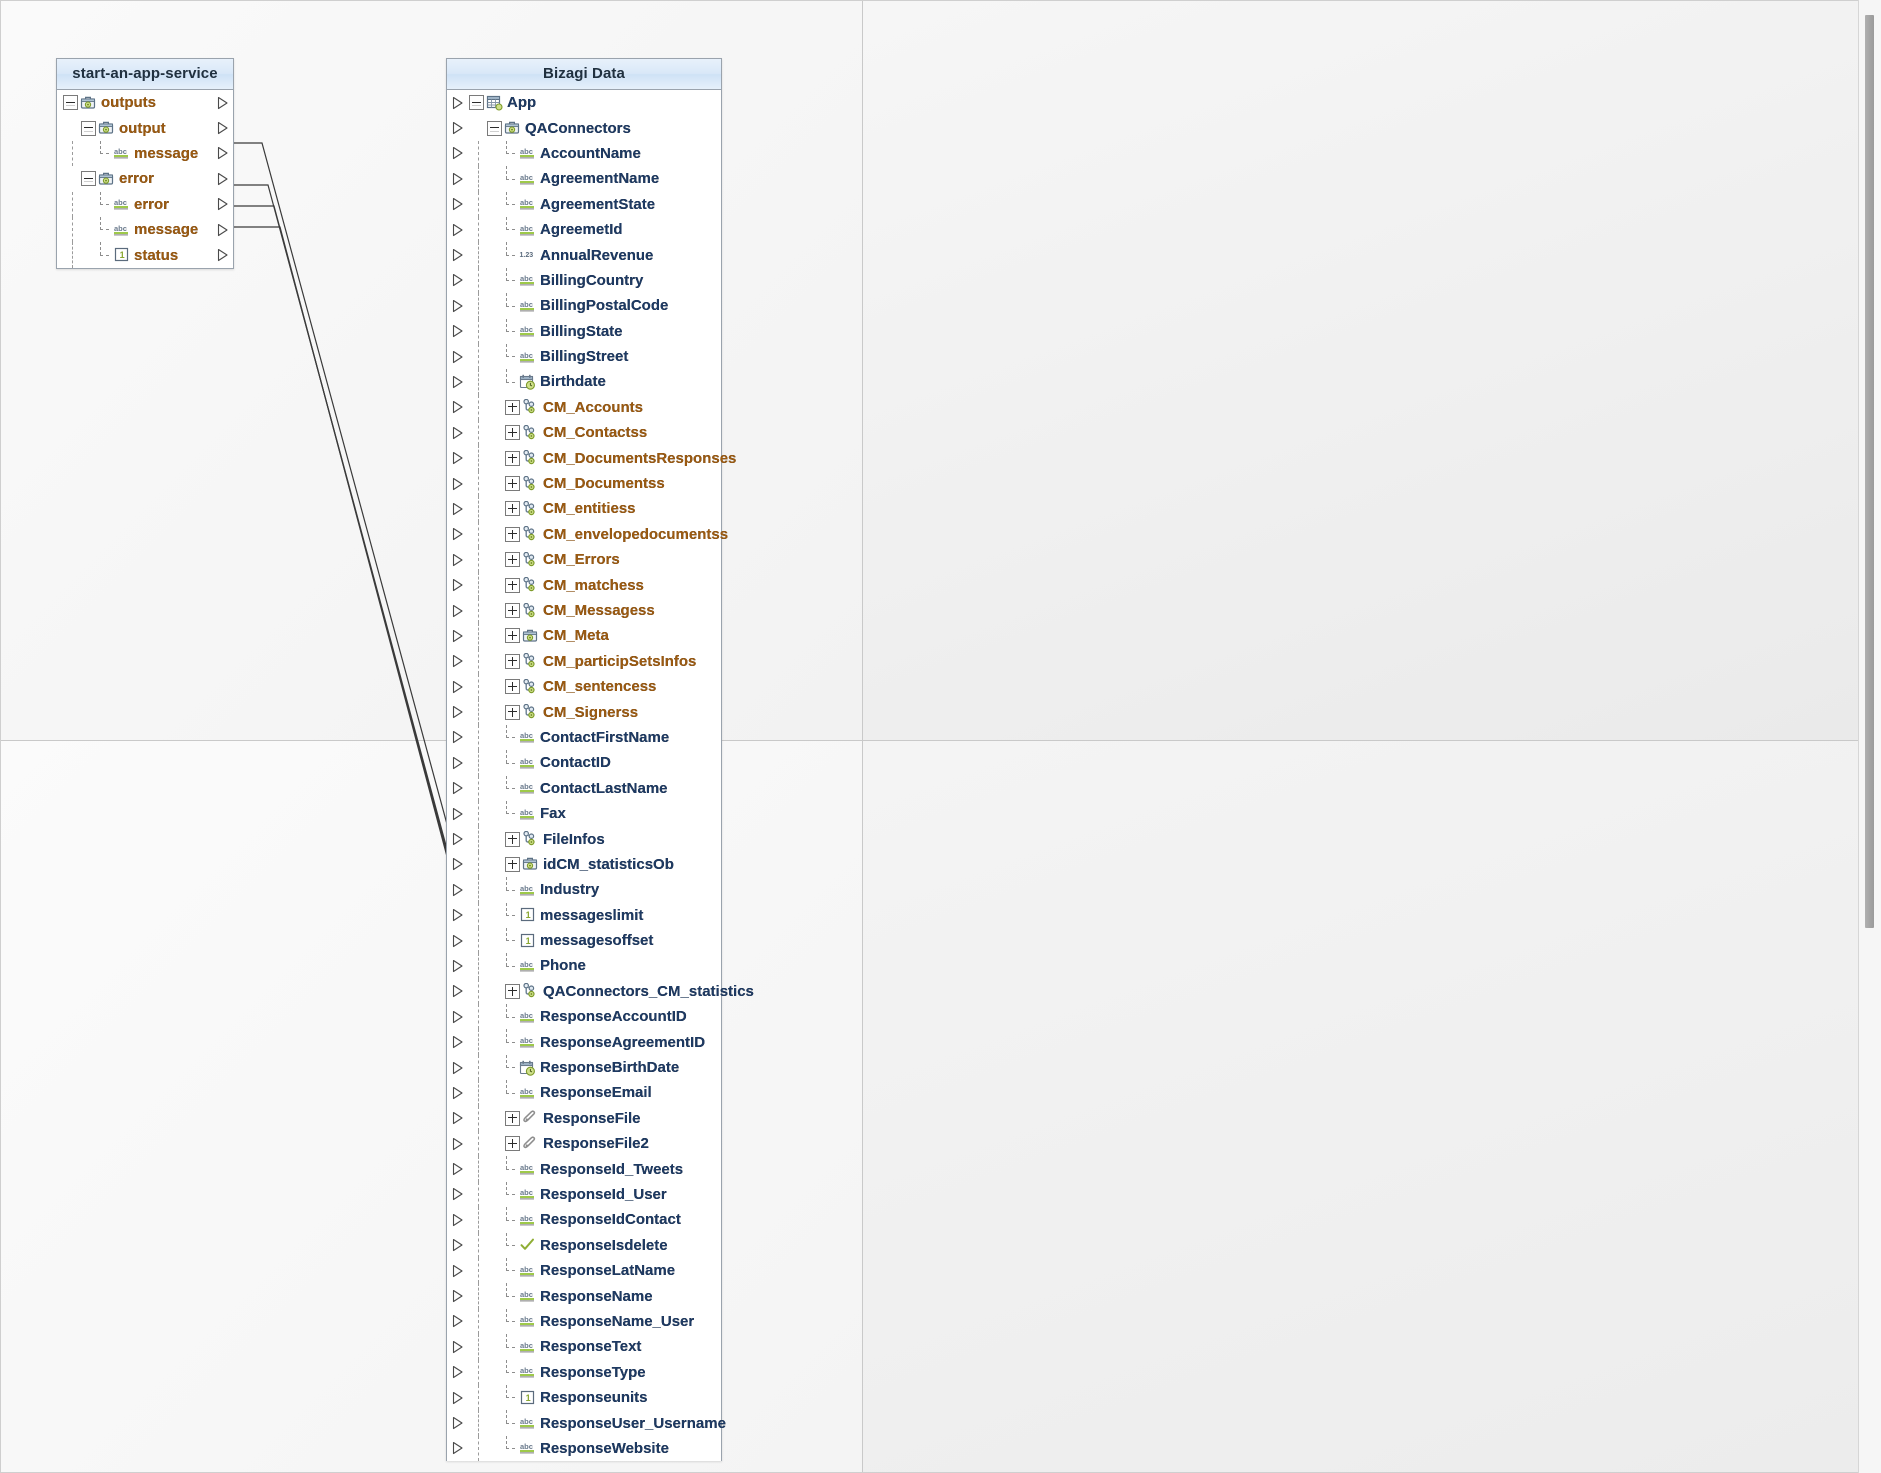 This screenshot has height=1473, width=1881. I want to click on tree-row: abc BillingCountry, so click(584, 280).